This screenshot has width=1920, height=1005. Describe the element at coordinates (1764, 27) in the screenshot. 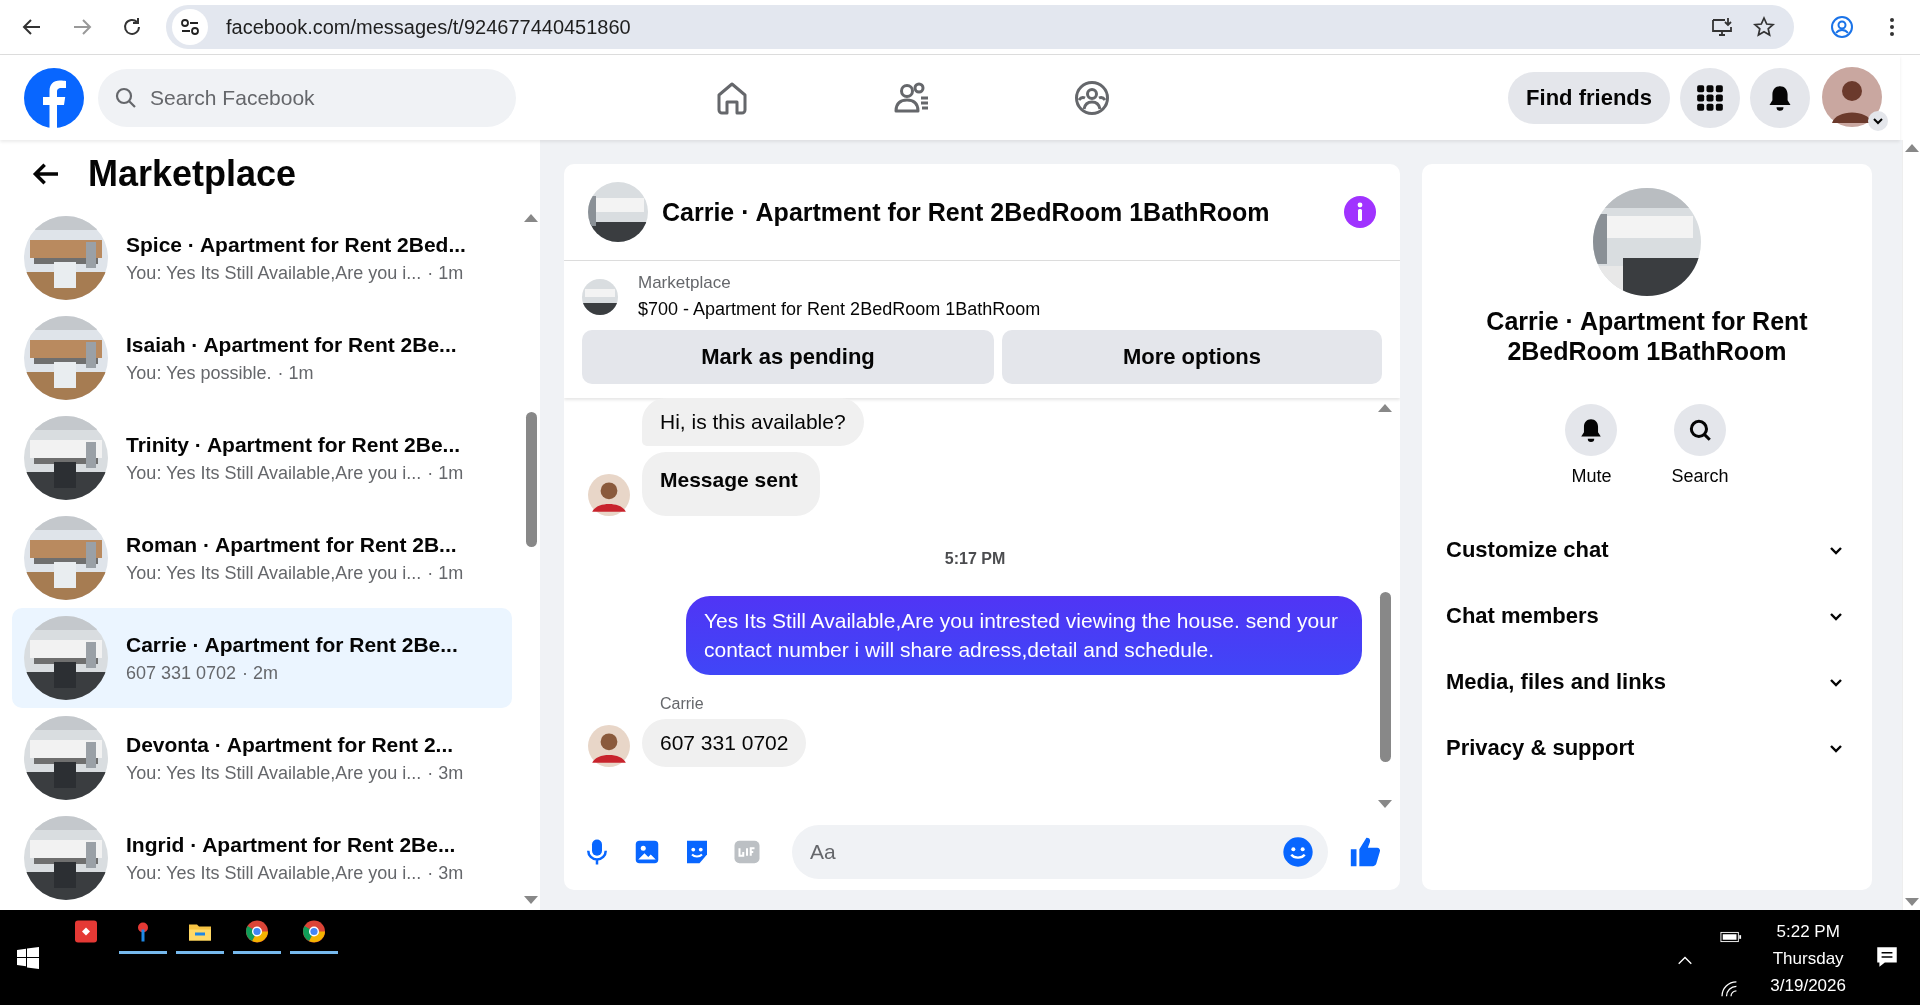

I see `star-icon` at that location.